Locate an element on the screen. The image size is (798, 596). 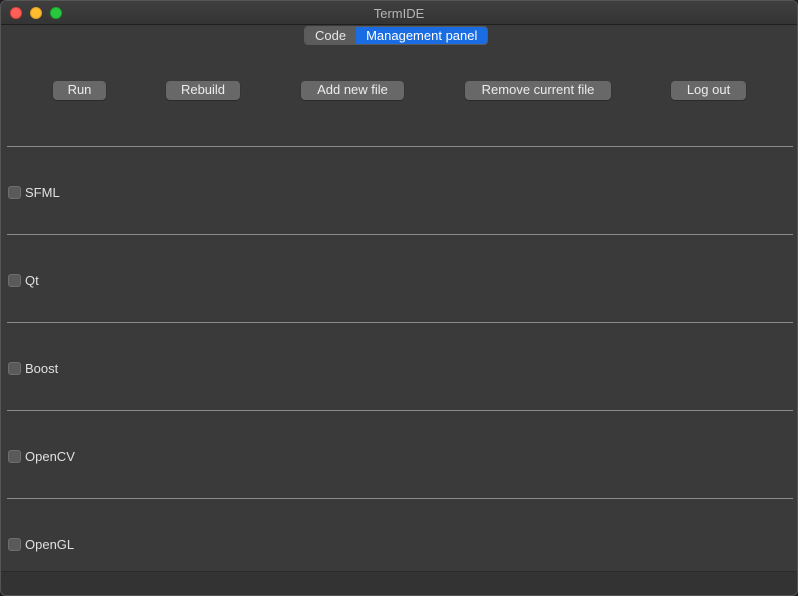
opencv-checkbox is located at coordinates (14, 456).